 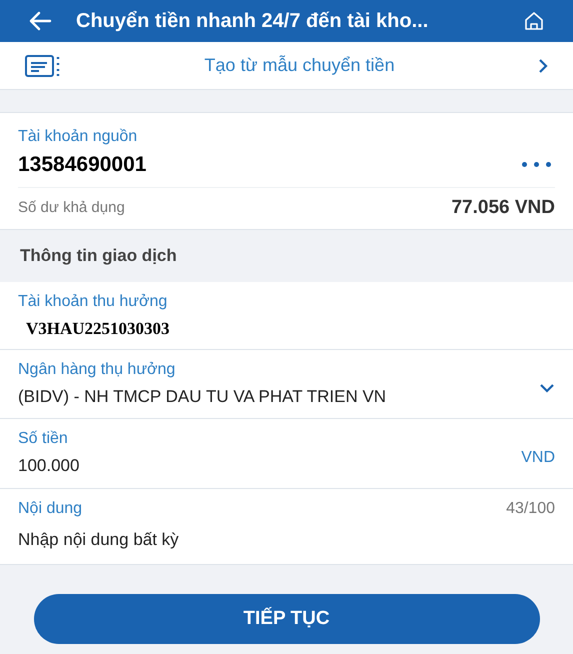 What do you see at coordinates (43, 439) in the screenshot?
I see `field-label: Số tiền` at bounding box center [43, 439].